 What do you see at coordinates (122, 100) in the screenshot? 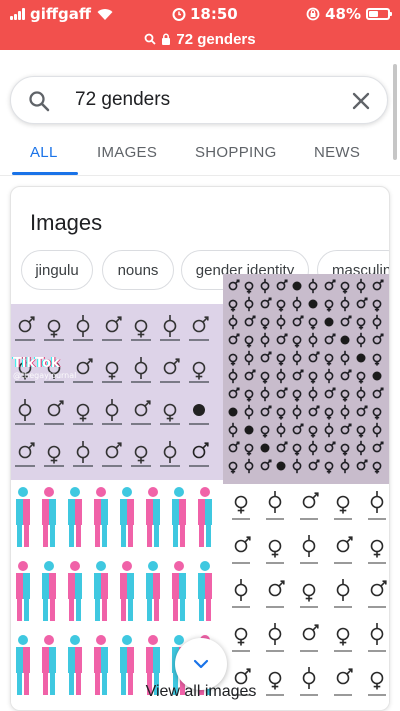
I see `search-input: 72 genders` at bounding box center [122, 100].